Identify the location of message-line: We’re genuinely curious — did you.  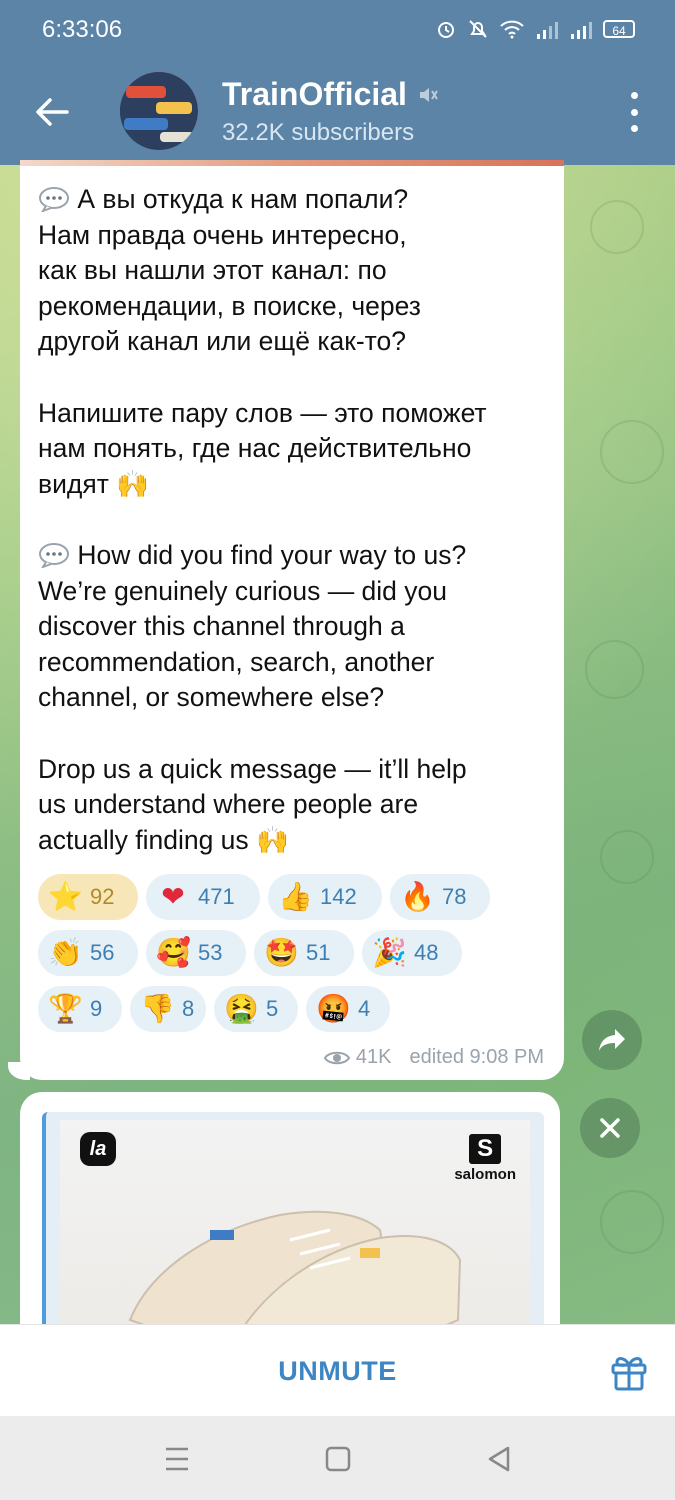
(243, 590).